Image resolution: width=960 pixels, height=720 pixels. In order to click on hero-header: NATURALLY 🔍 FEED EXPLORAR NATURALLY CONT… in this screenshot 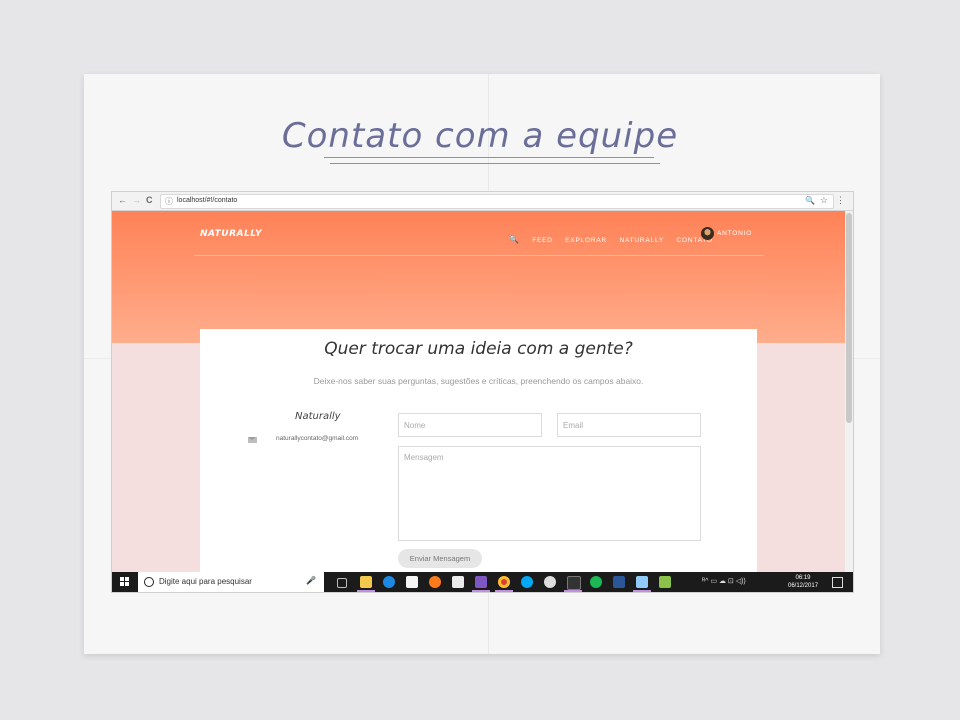, I will do `click(478, 277)`.